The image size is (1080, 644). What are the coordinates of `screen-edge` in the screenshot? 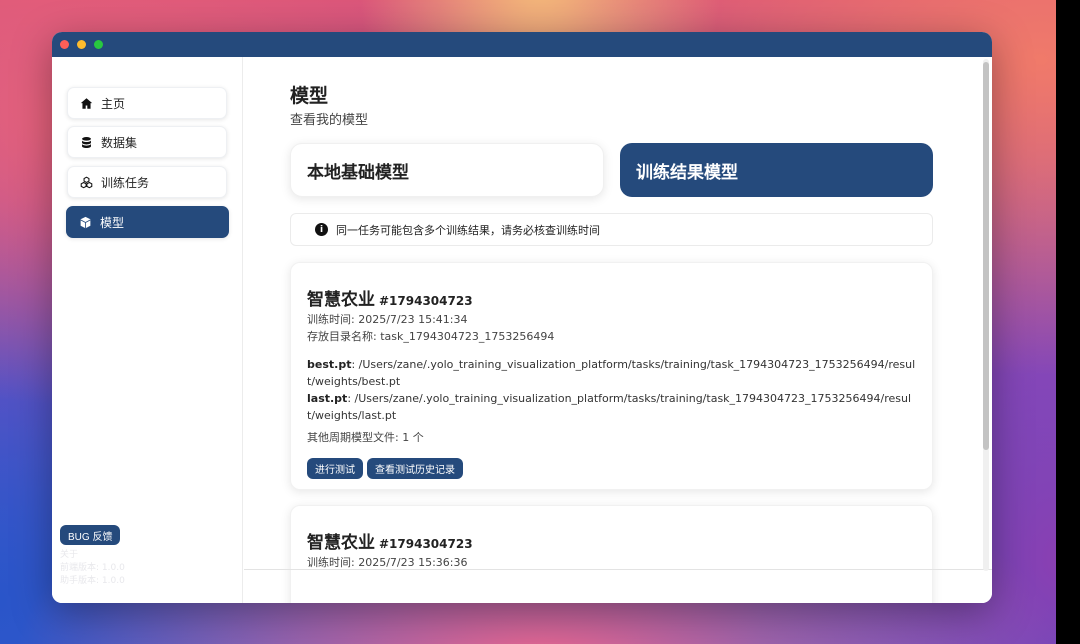 It's located at (1068, 322).